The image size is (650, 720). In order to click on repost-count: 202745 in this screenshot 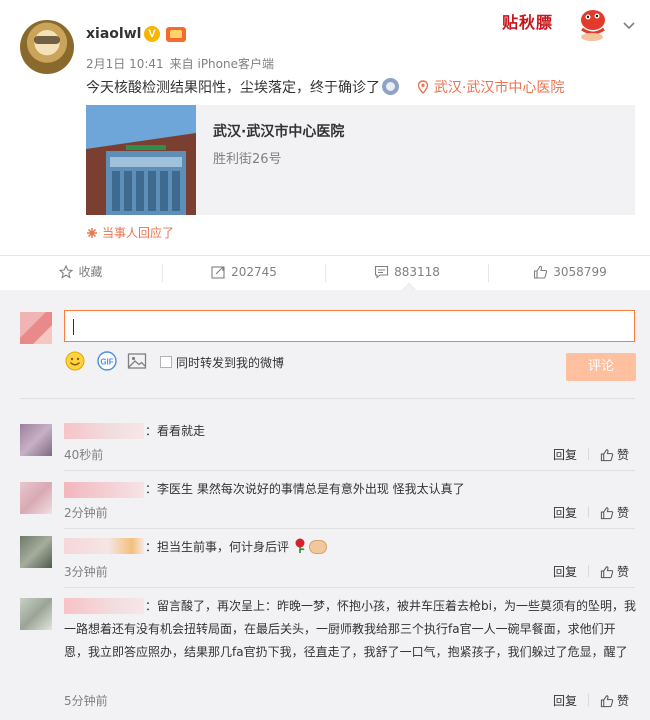, I will do `click(254, 272)`.